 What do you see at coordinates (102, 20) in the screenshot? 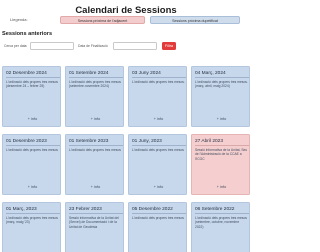
I see `legend-adjacent-pill: Sessions pròxima de l'adjacent` at bounding box center [102, 20].